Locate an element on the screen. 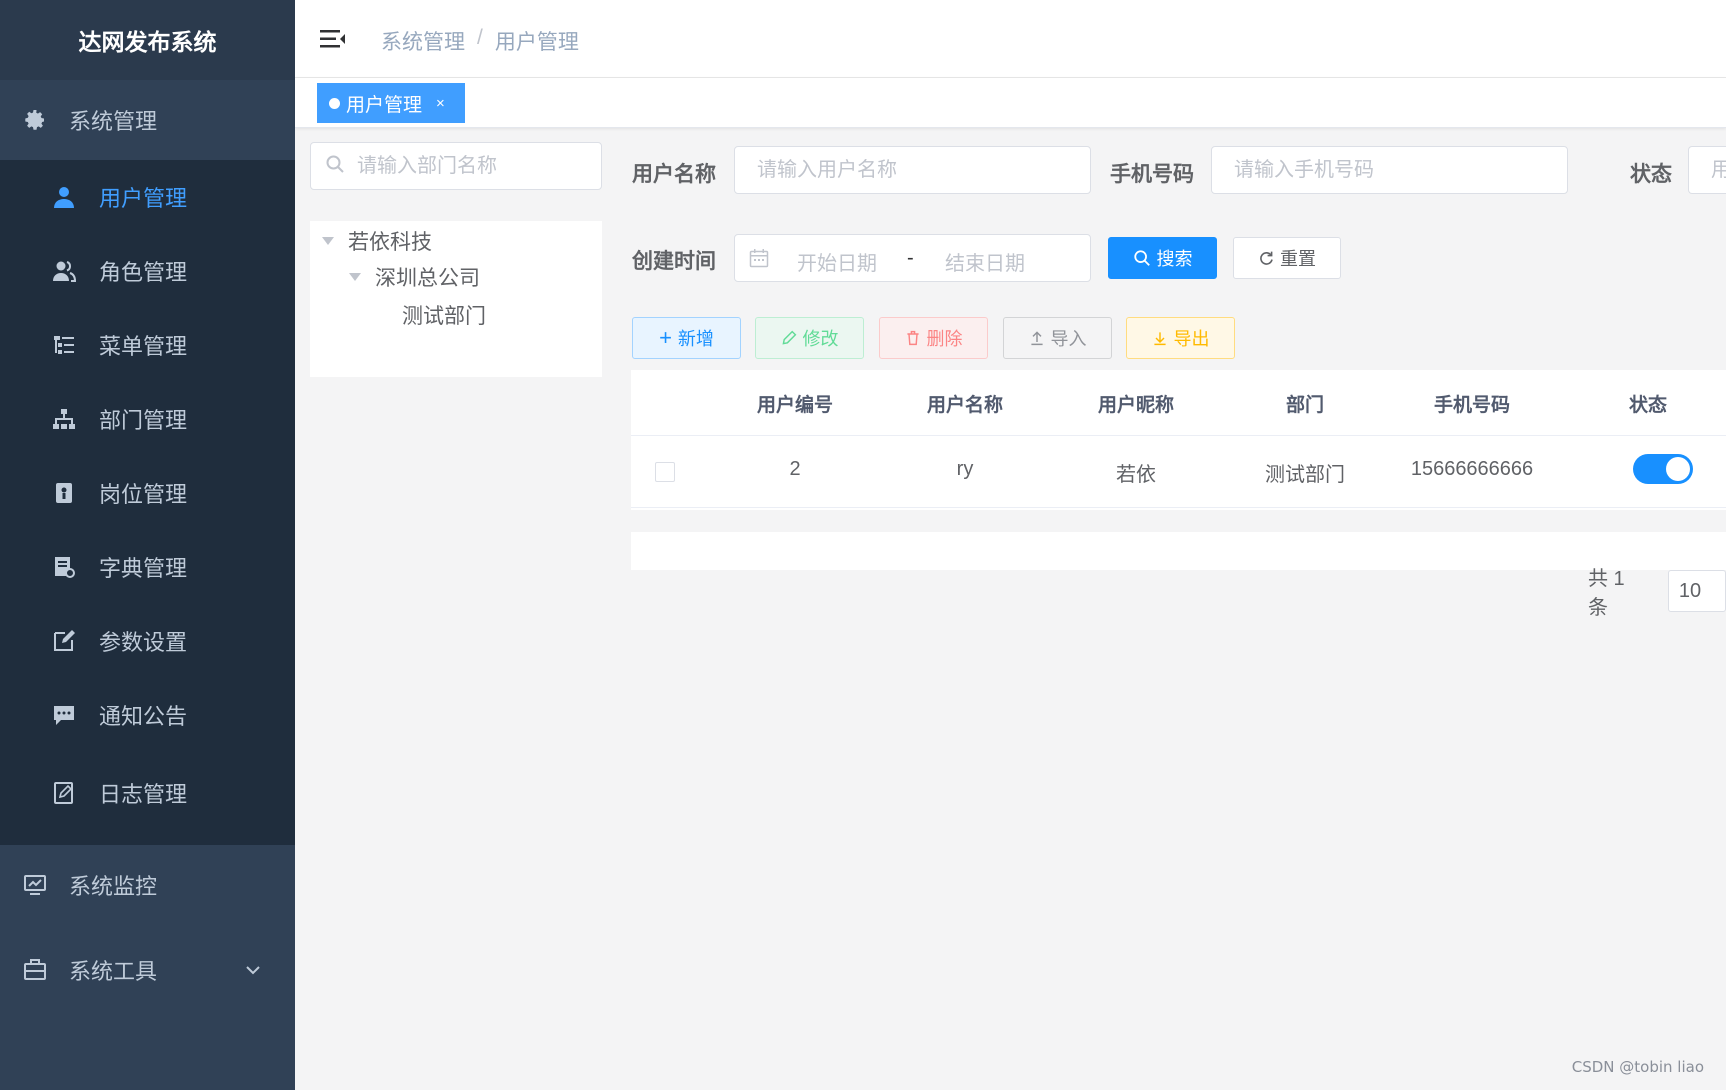 Image resolution: width=1726 pixels, height=1090 pixels. row-checkbox is located at coordinates (665, 472).